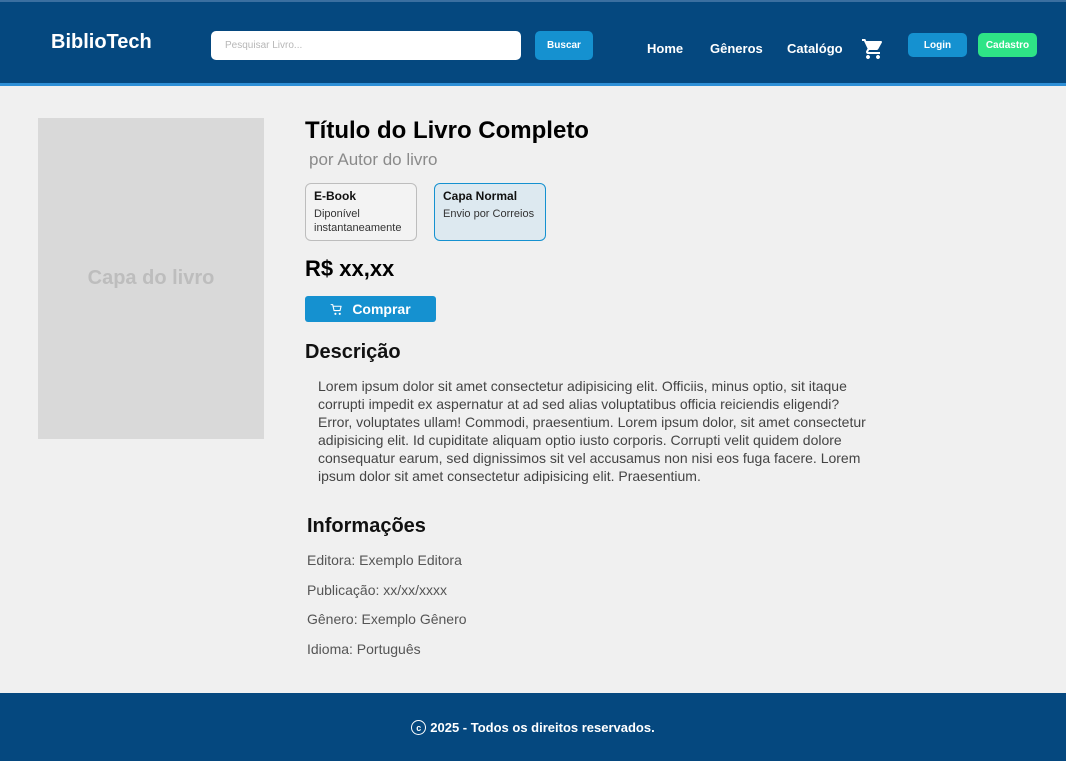  I want to click on cover-label: Capa do livro, so click(151, 278).